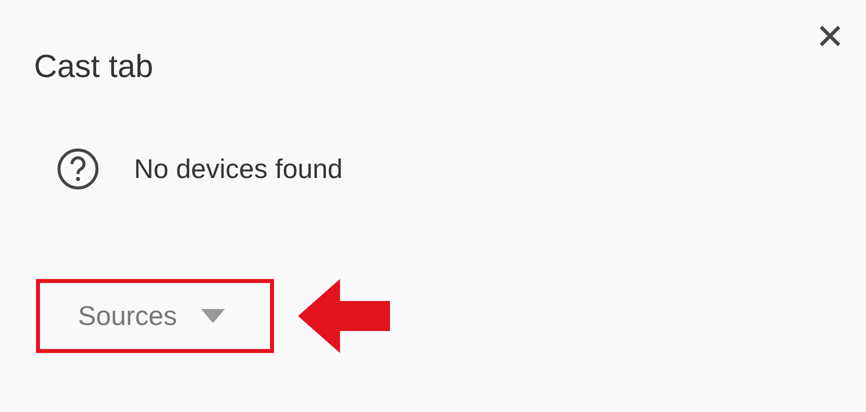  I want to click on status-message: No devices found, so click(238, 169).